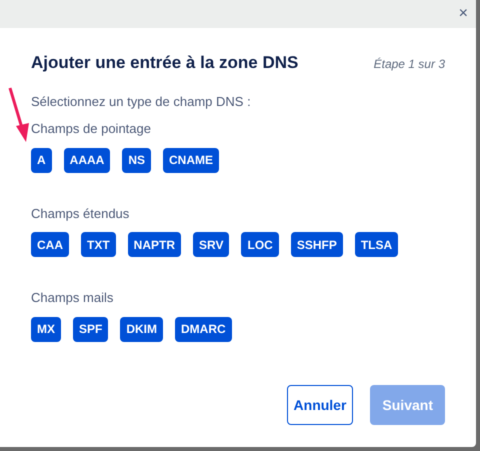  What do you see at coordinates (90, 329) in the screenshot?
I see `record-type-button: SPF` at bounding box center [90, 329].